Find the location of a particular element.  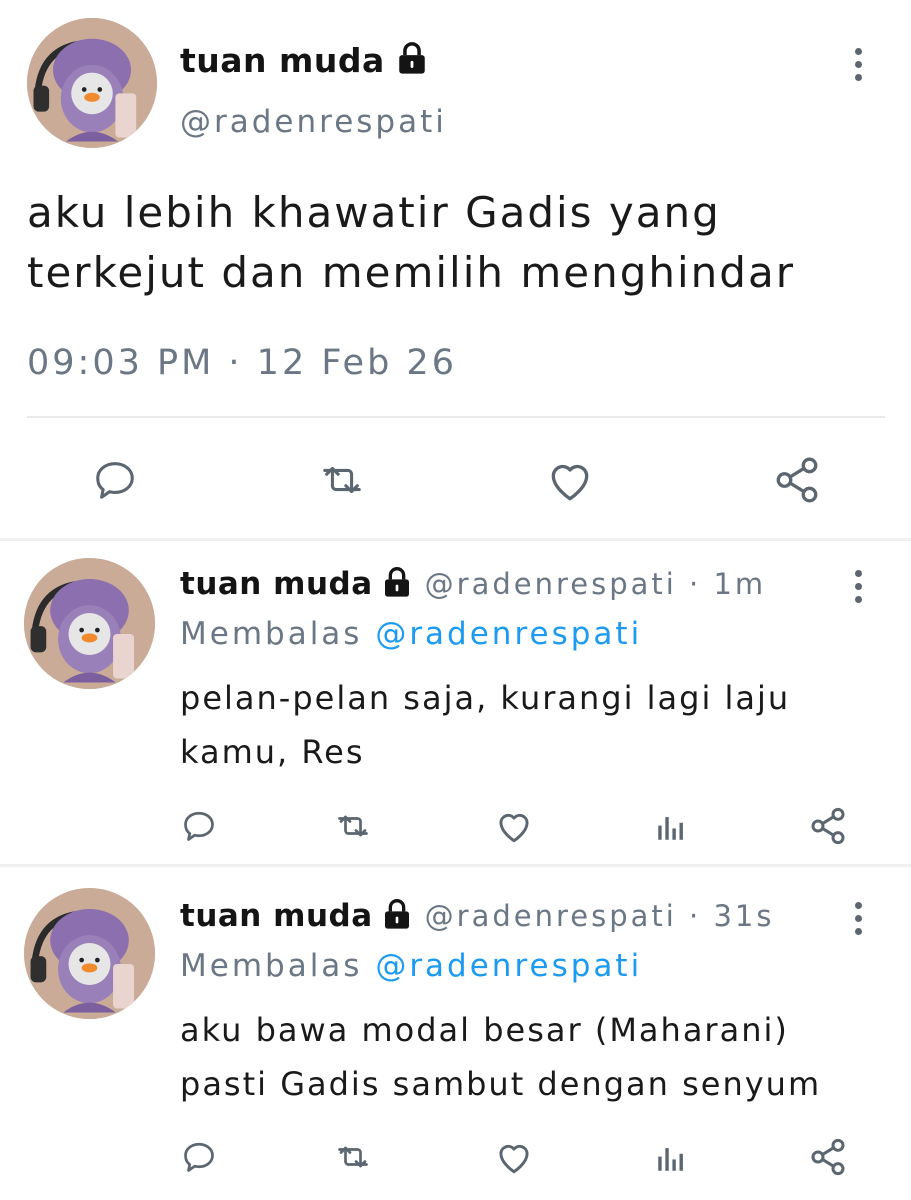

reply-text-line-2: kamu, Res is located at coordinates (272, 752).